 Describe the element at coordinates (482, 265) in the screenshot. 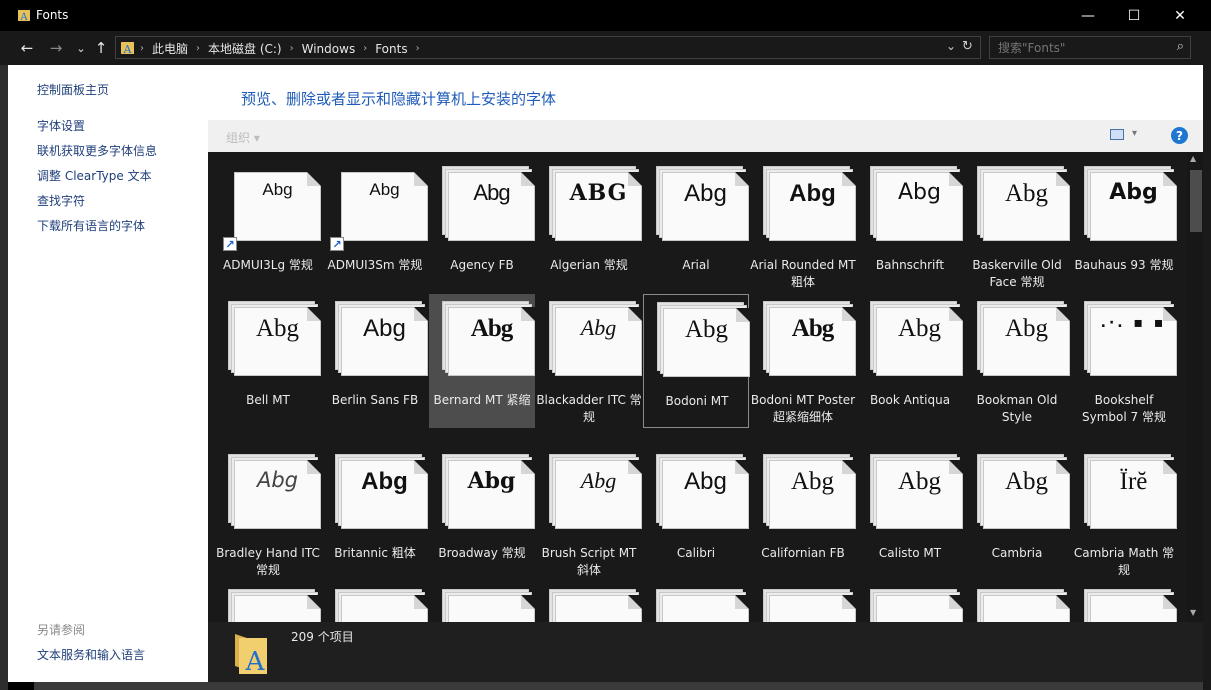

I see `font-name: Agency FB` at that location.